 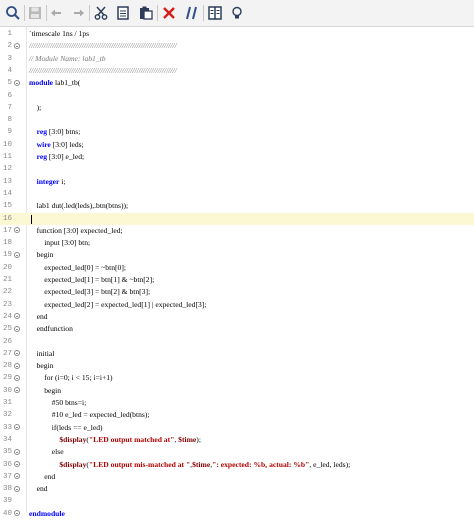 I want to click on redo-icon, so click(x=78, y=13).